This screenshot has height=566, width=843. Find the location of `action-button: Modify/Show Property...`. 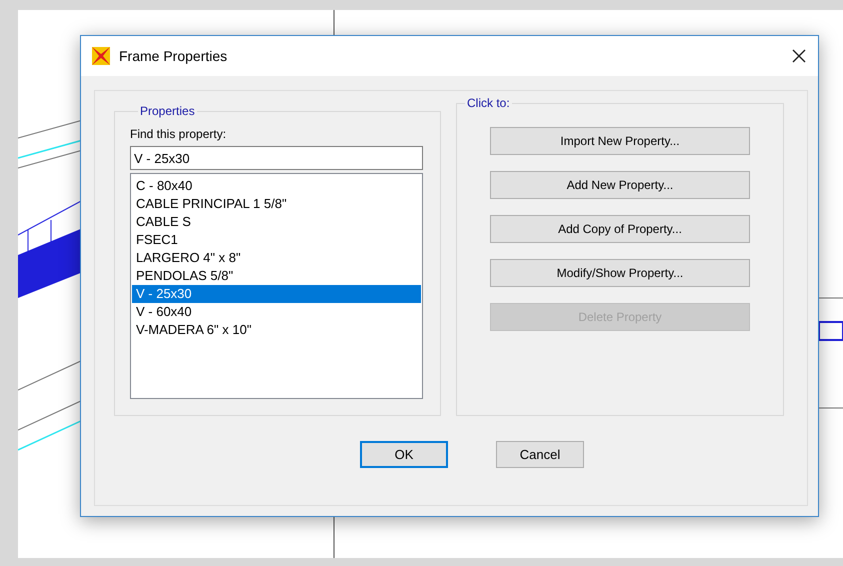

action-button: Modify/Show Property... is located at coordinates (620, 273).